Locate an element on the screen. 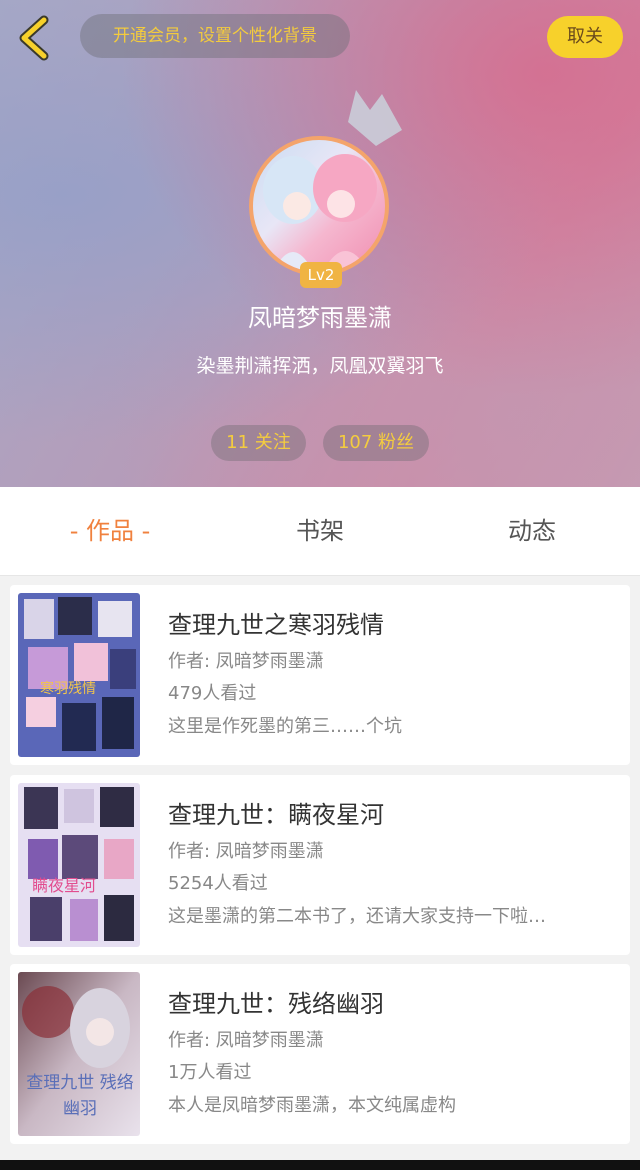 The width and height of the screenshot is (640, 1170). tab-bookshelf: 书架 is located at coordinates (320, 531).